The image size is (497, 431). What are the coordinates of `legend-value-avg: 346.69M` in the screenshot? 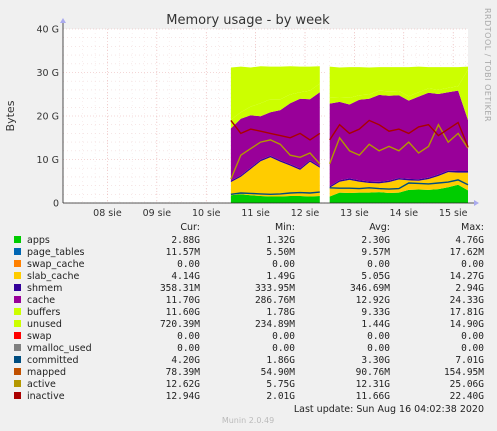 It's located at (370, 288).